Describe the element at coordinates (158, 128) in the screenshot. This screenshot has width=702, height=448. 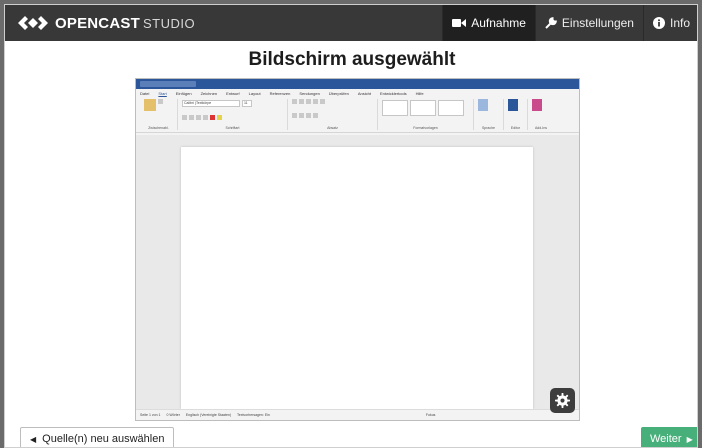
I see `preview-group-label: Zwischenabl.` at that location.